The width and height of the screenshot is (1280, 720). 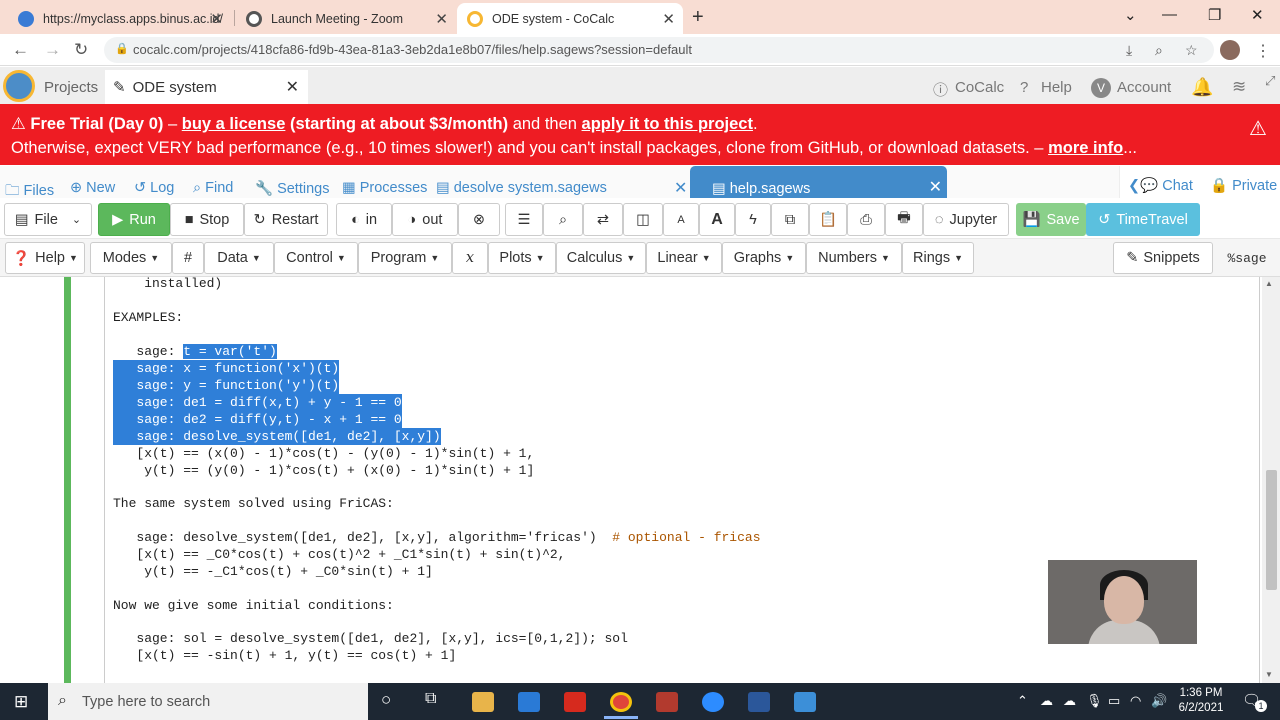 I want to click on decrease-font-button: A, so click(x=681, y=219).